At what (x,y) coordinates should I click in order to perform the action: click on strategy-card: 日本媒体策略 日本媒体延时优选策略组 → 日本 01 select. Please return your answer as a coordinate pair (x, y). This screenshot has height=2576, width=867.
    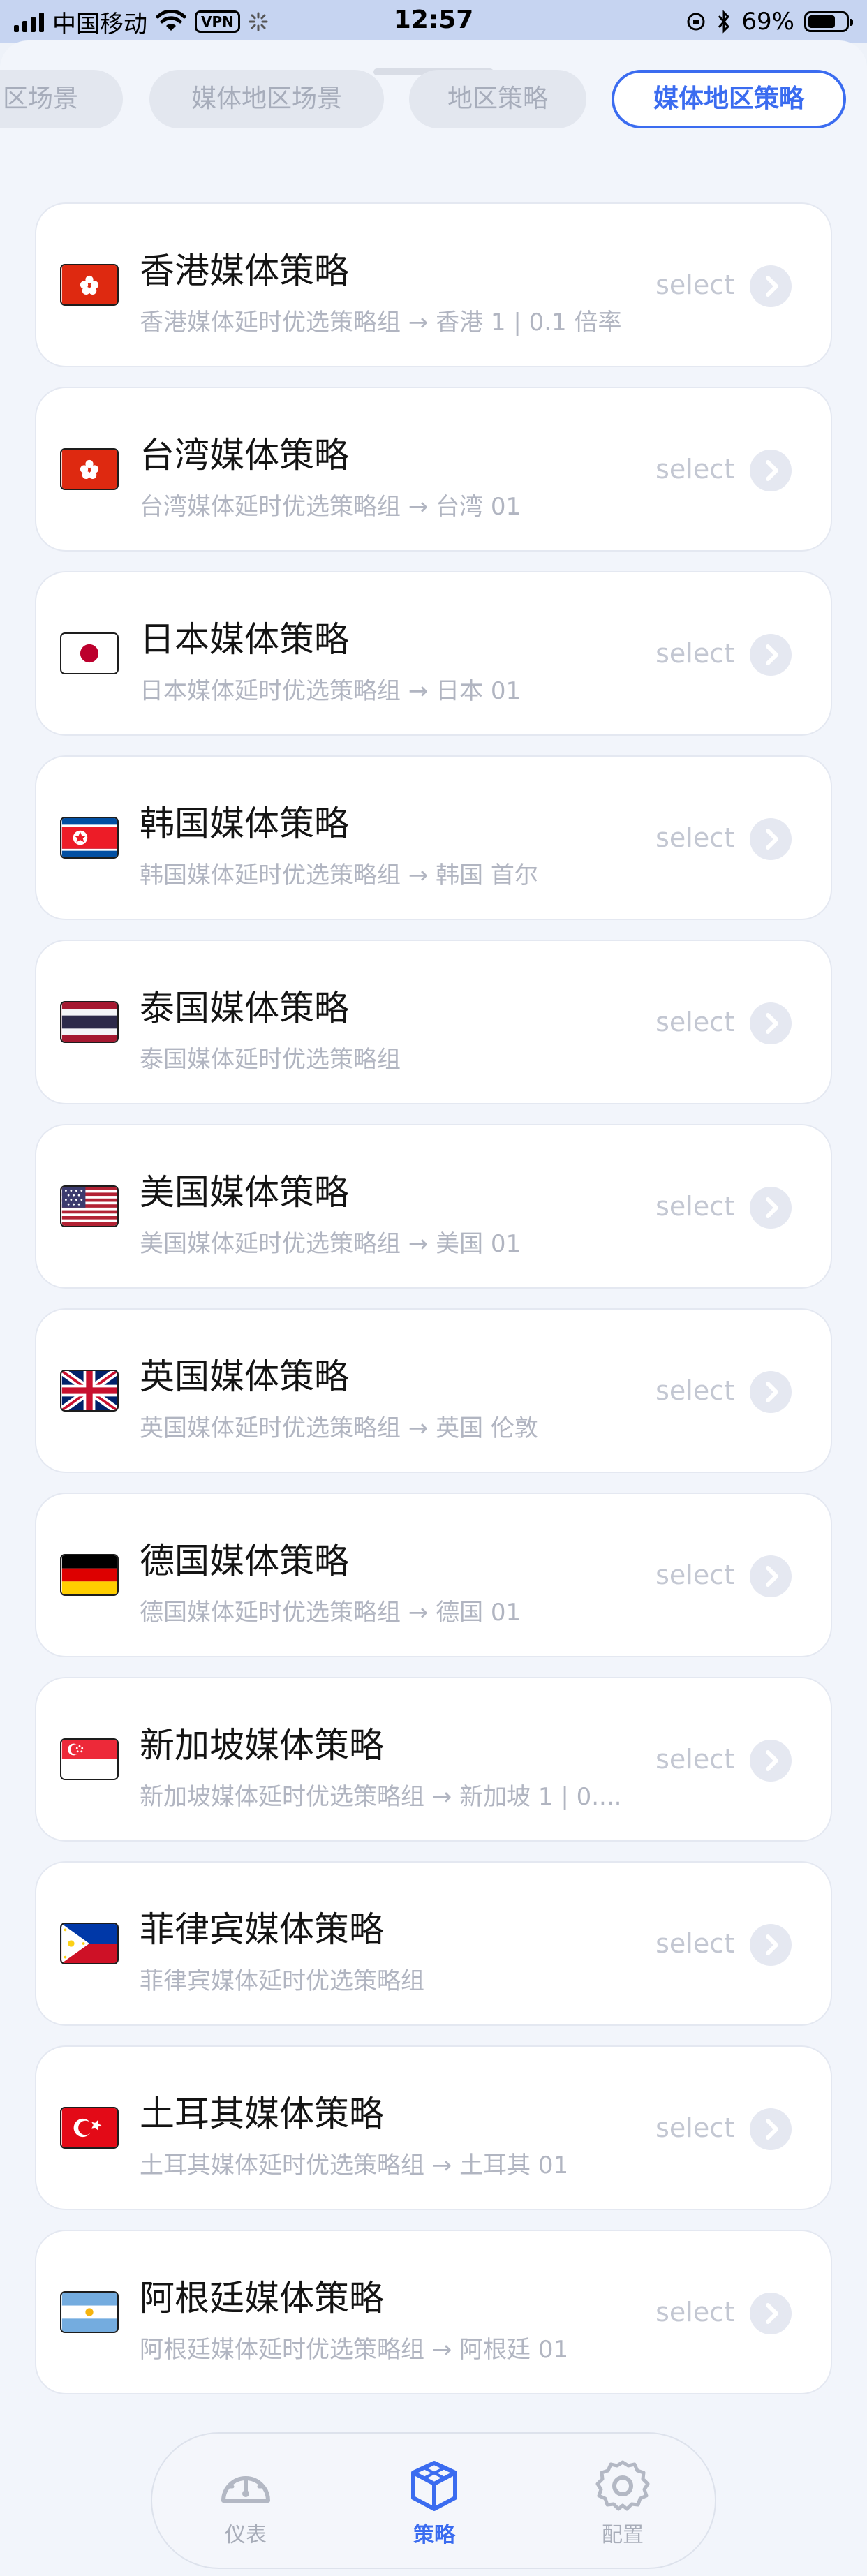
    Looking at the image, I should click on (433, 653).